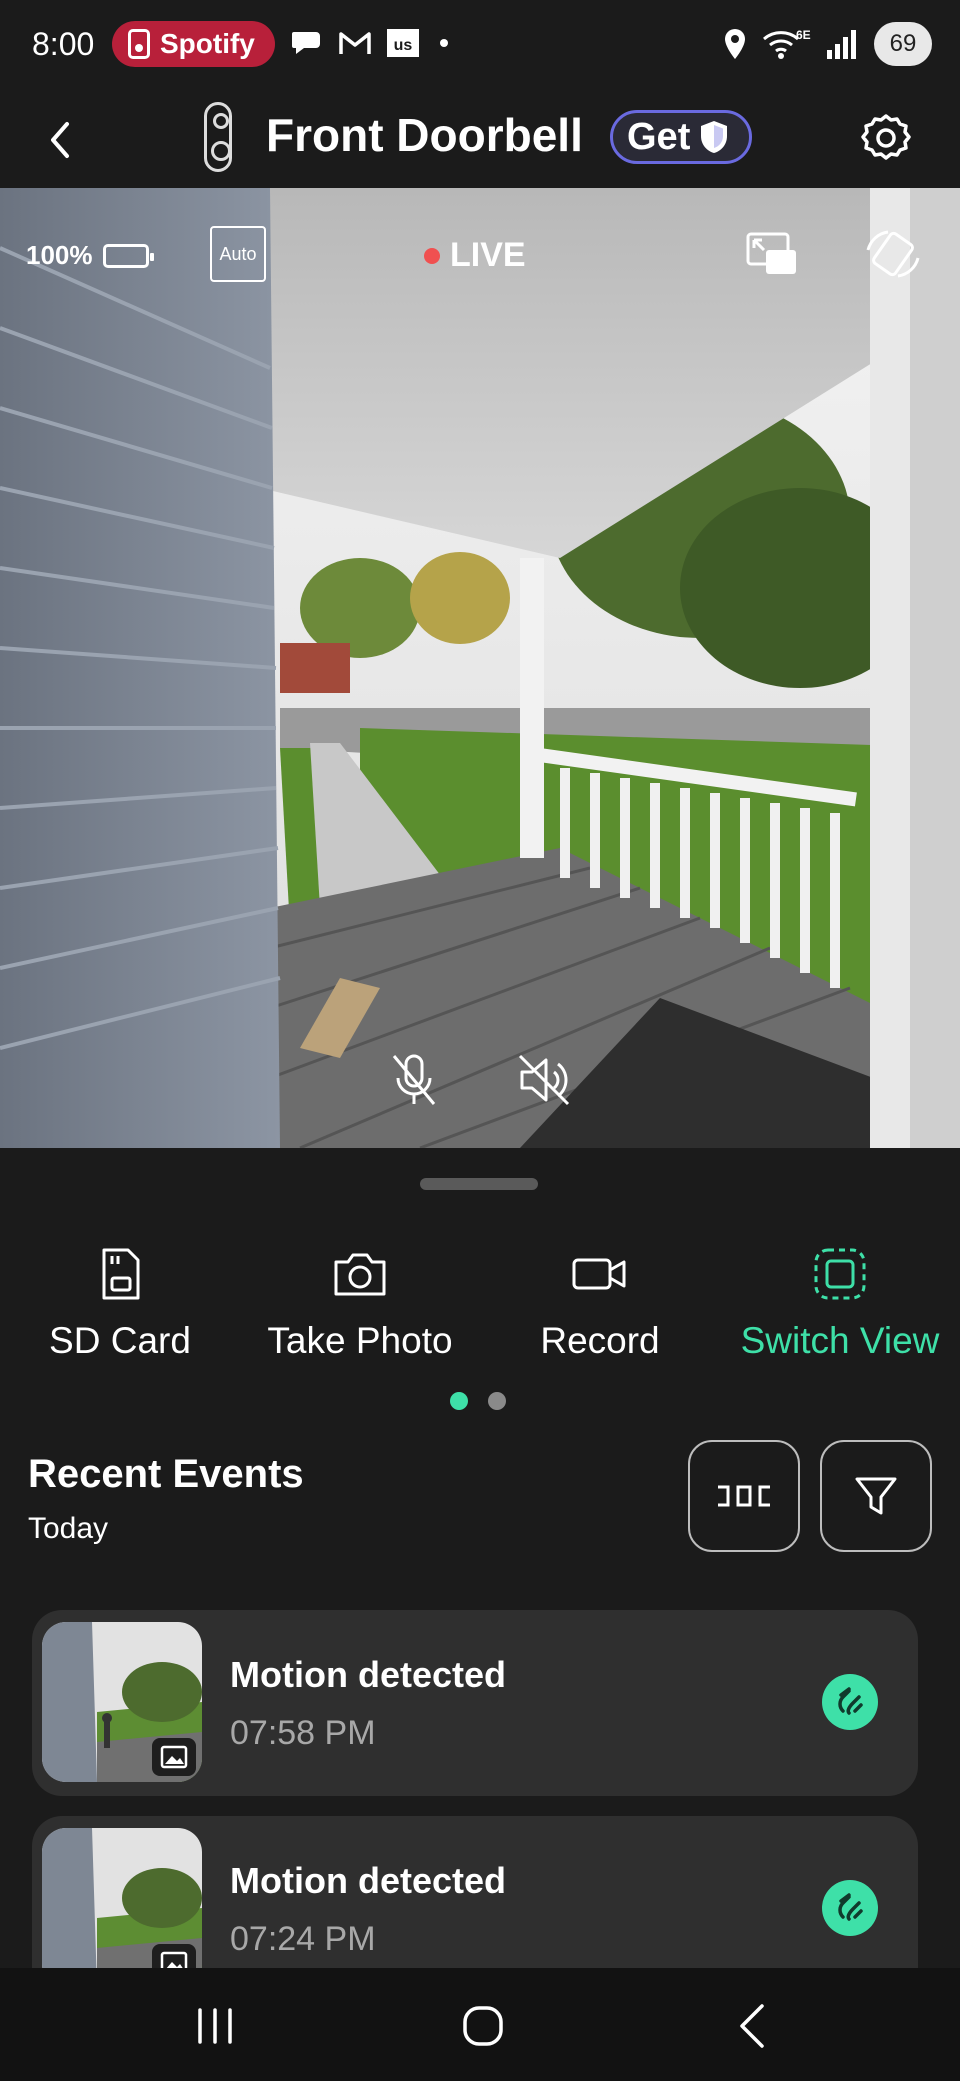 This screenshot has width=960, height=2081. Describe the element at coordinates (59, 255) in the screenshot. I see `camera-battery-percent: 100%` at that location.